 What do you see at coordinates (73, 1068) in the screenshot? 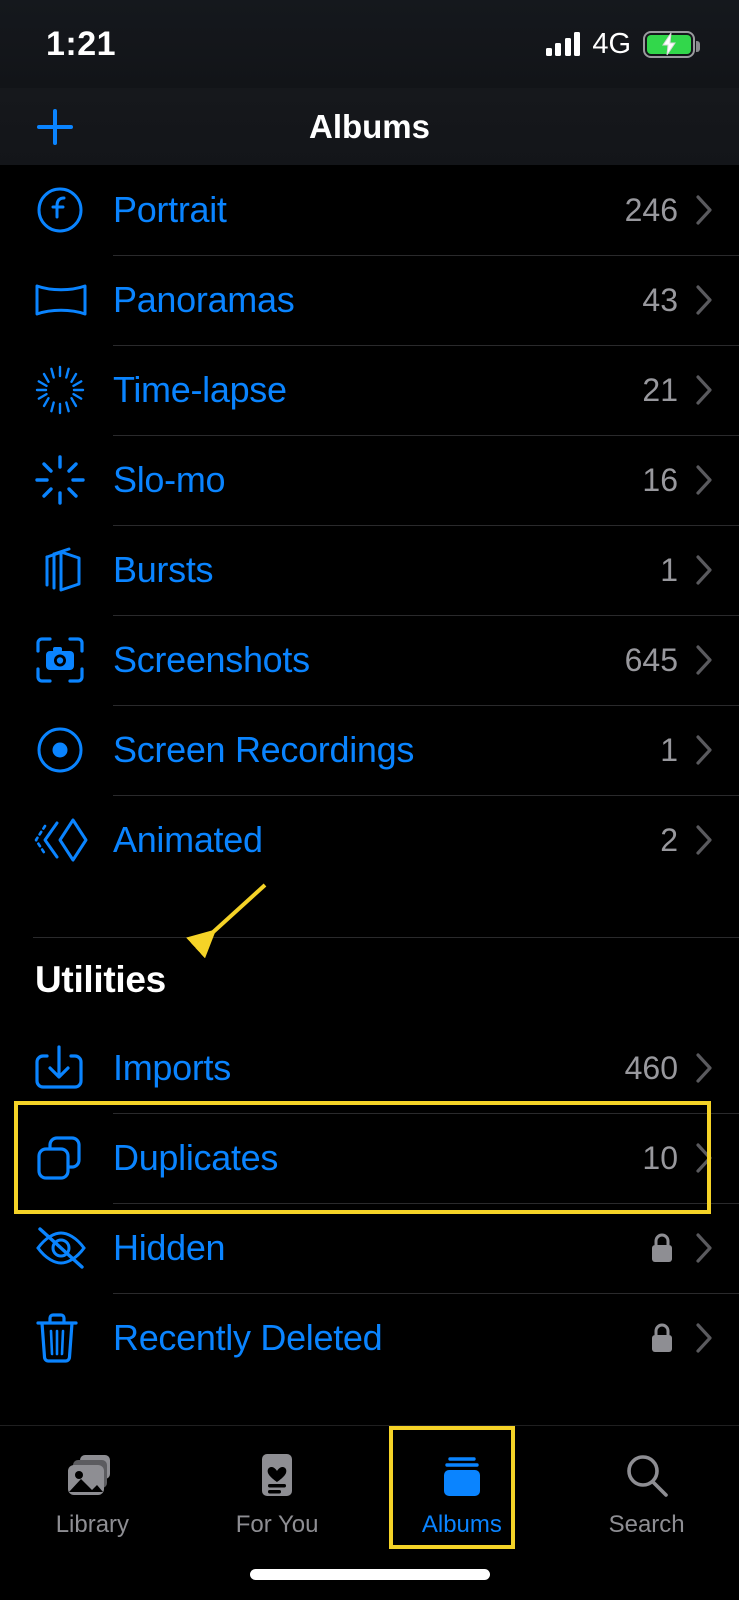
I see `import-download-icon` at bounding box center [73, 1068].